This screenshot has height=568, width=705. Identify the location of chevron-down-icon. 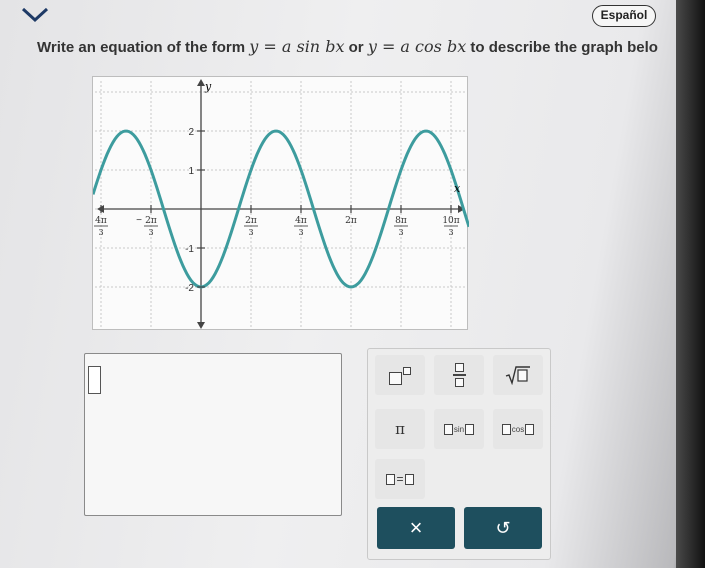
(35, 15).